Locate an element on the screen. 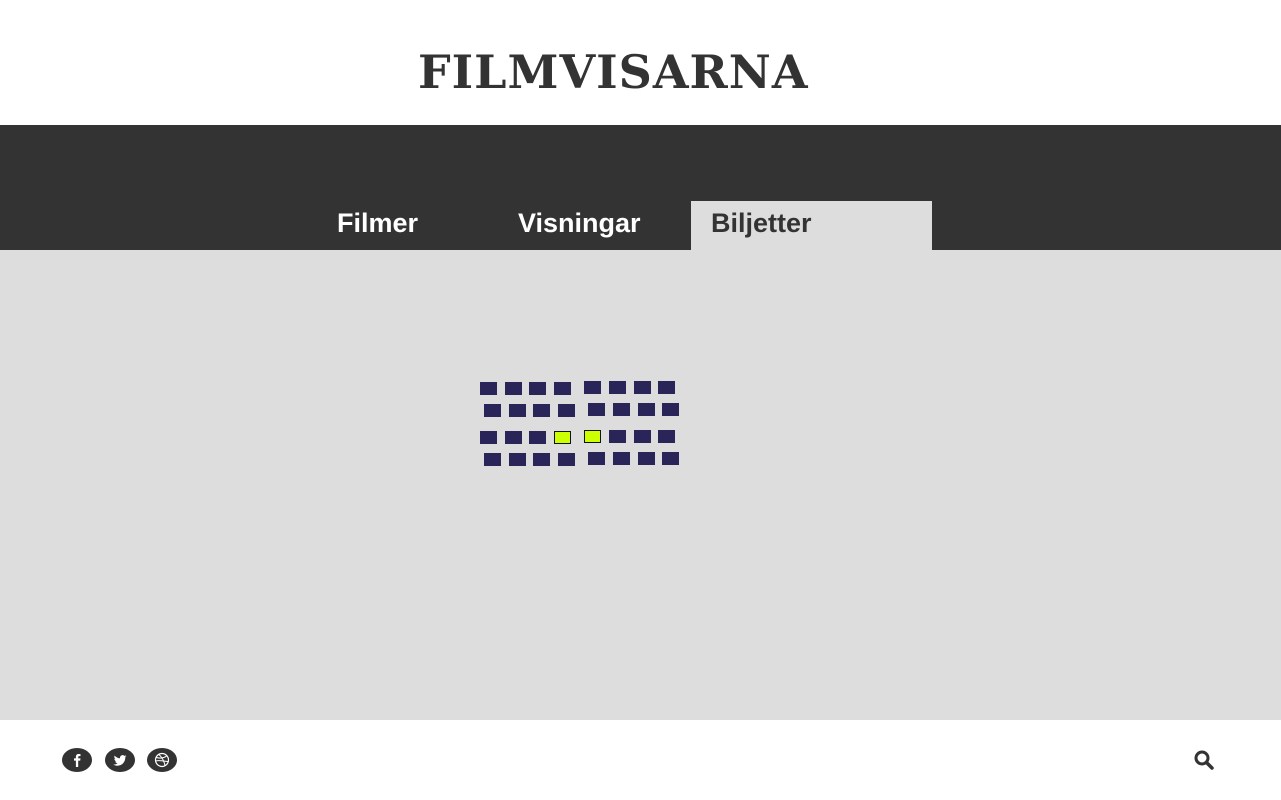  search-icon is located at coordinates (1204, 760).